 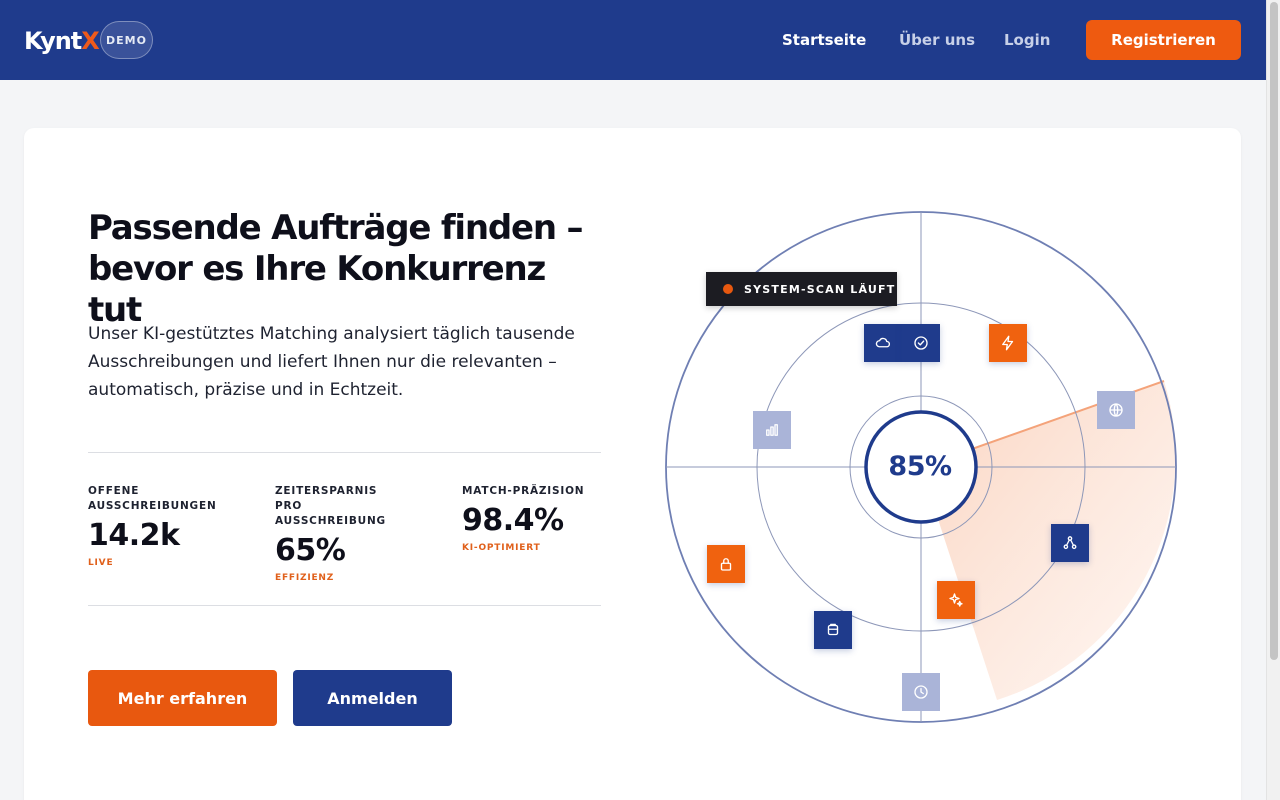 What do you see at coordinates (101, 563) in the screenshot?
I see `stat-sub: LIVE` at bounding box center [101, 563].